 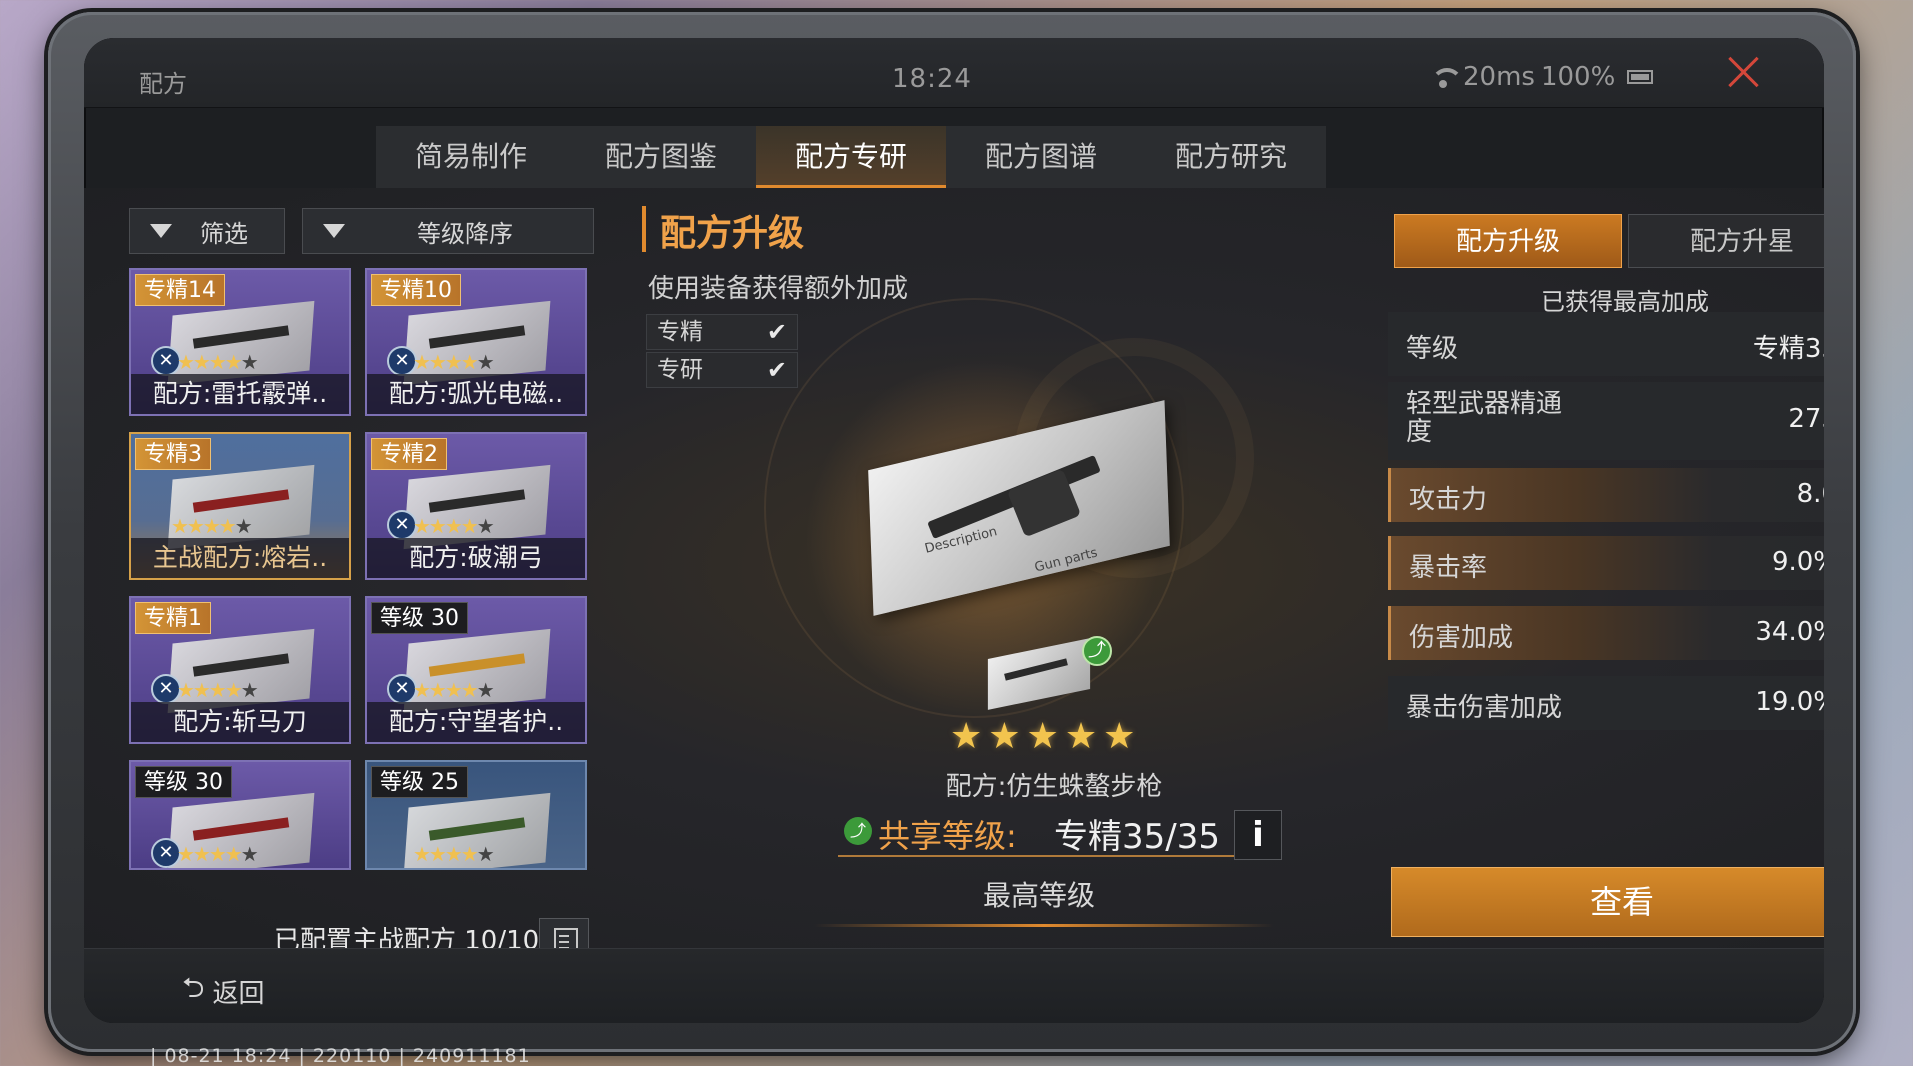 I want to click on recipe-stars: ★★★★★, so click(x=1046, y=736).